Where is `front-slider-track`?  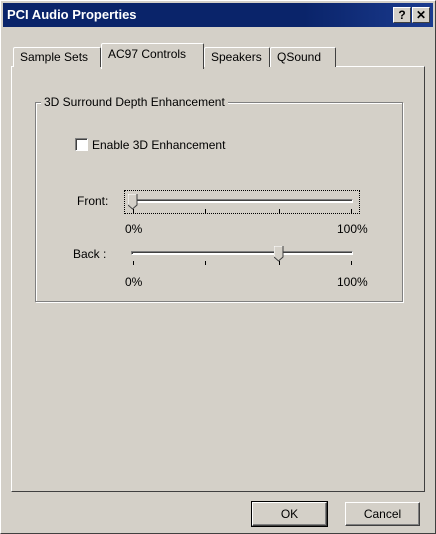
front-slider-track is located at coordinates (242, 201).